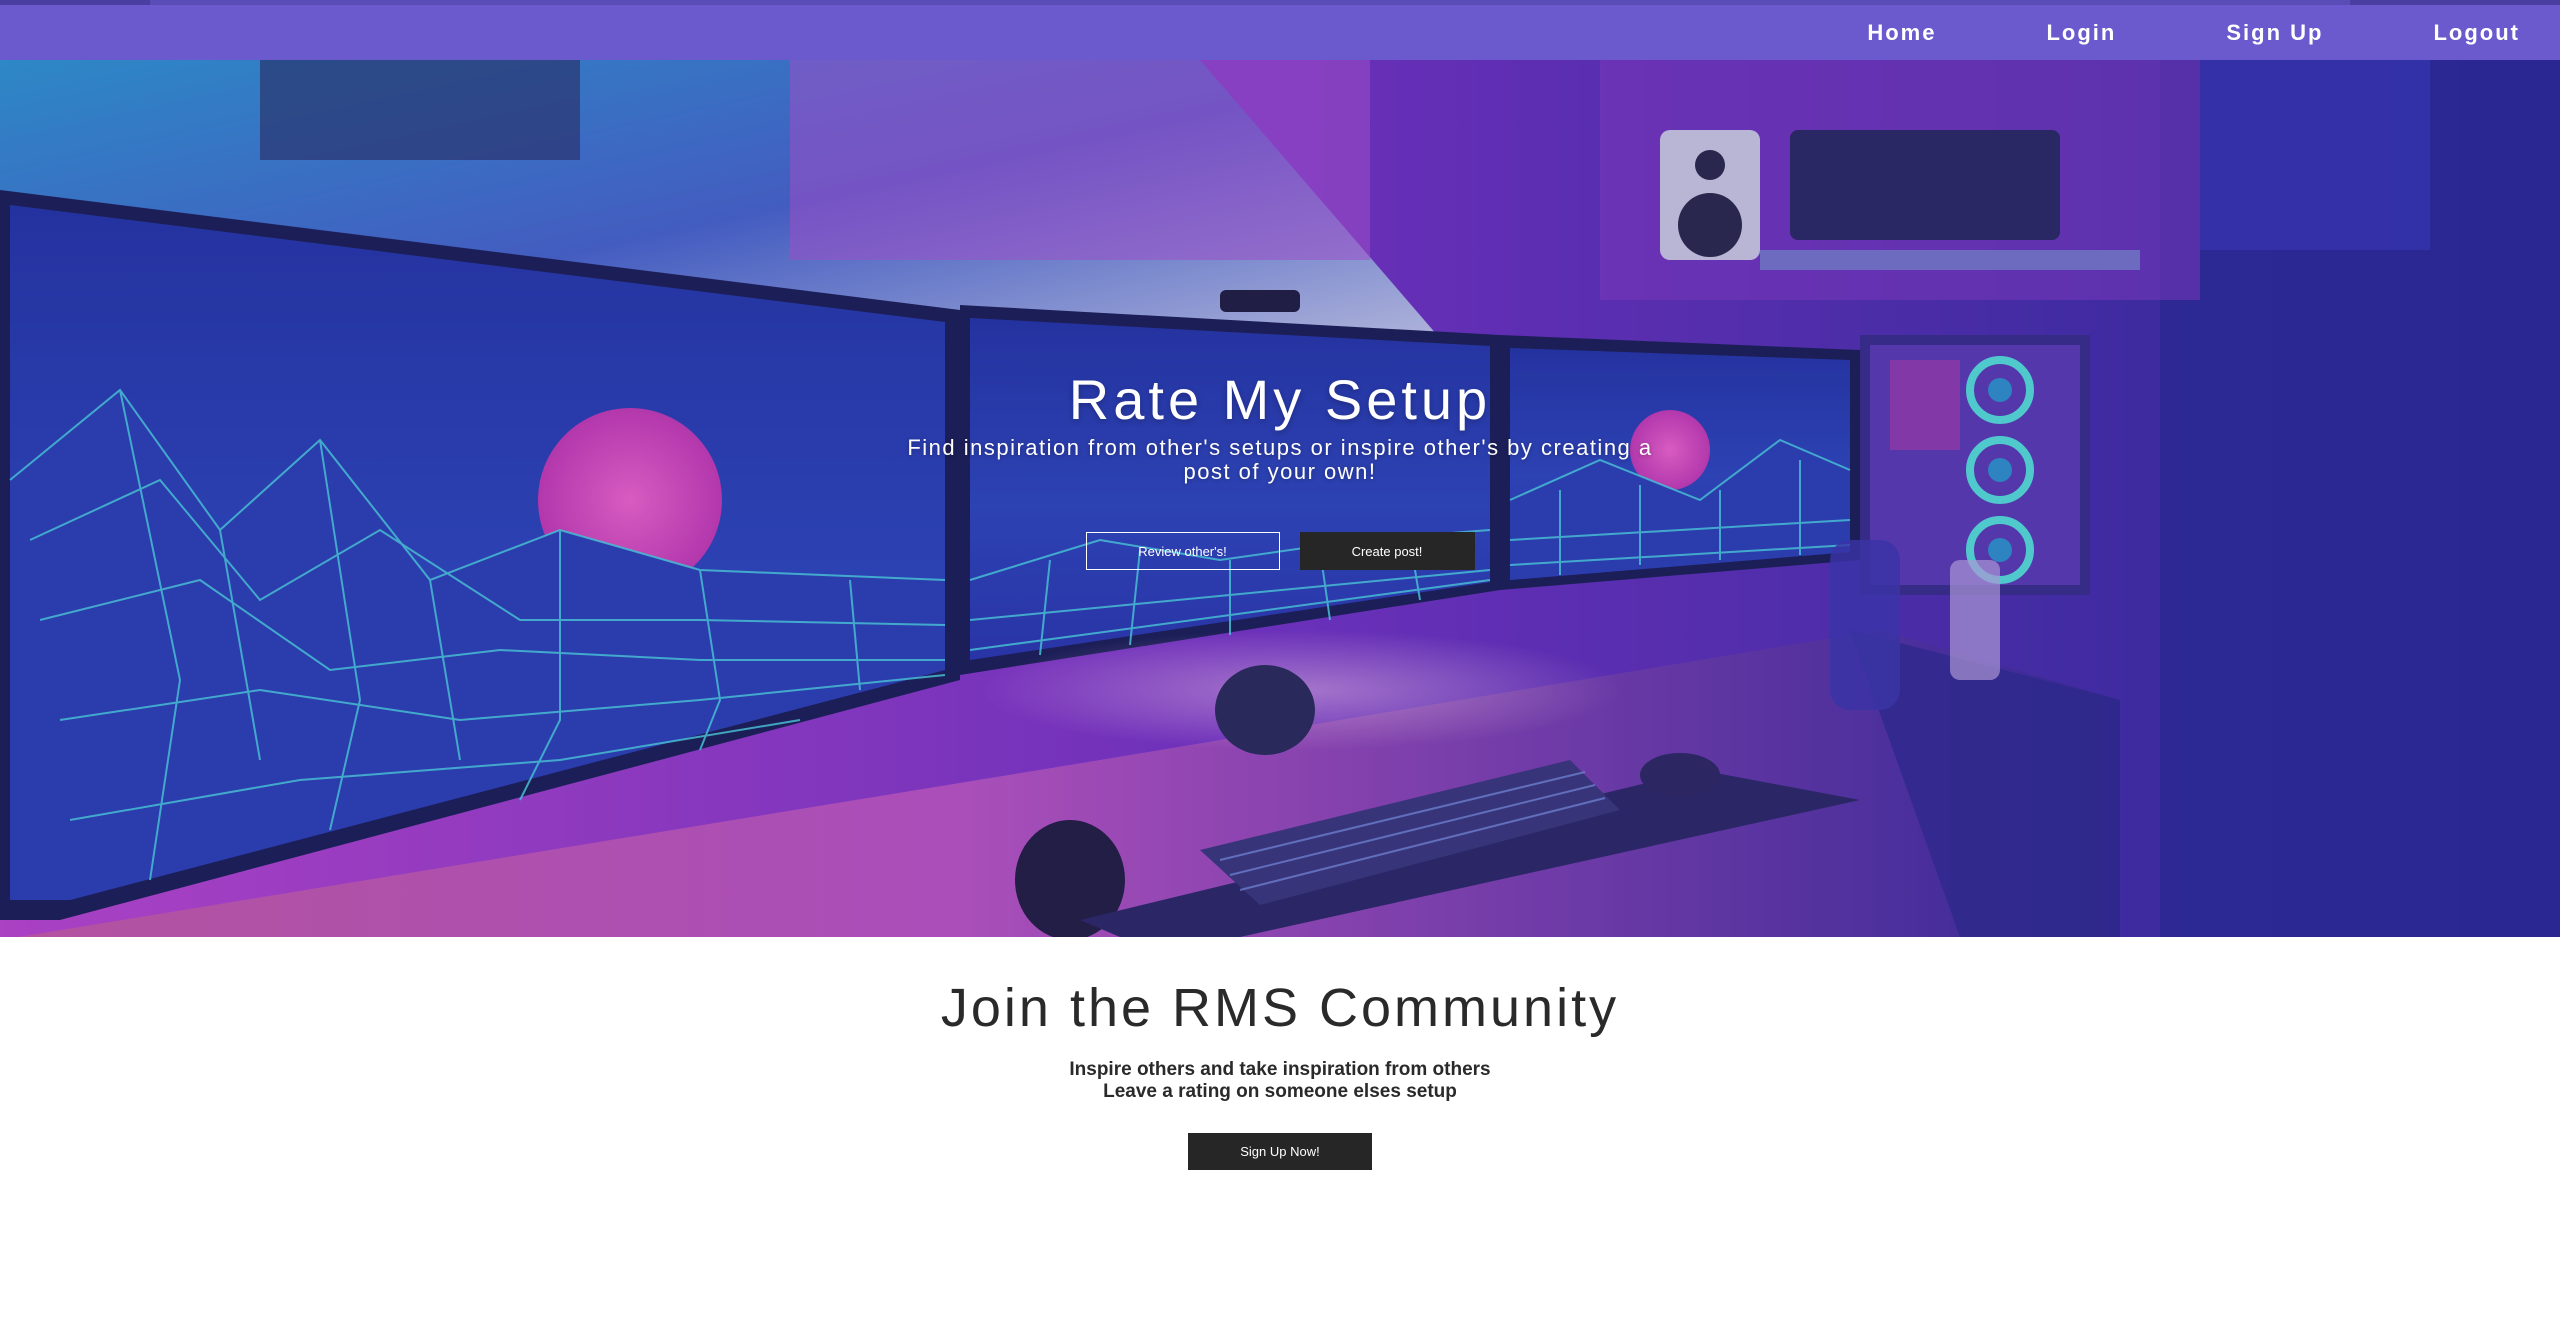  What do you see at coordinates (1280, 30) in the screenshot?
I see `top-navbar: Home Login Sign Up Logout` at bounding box center [1280, 30].